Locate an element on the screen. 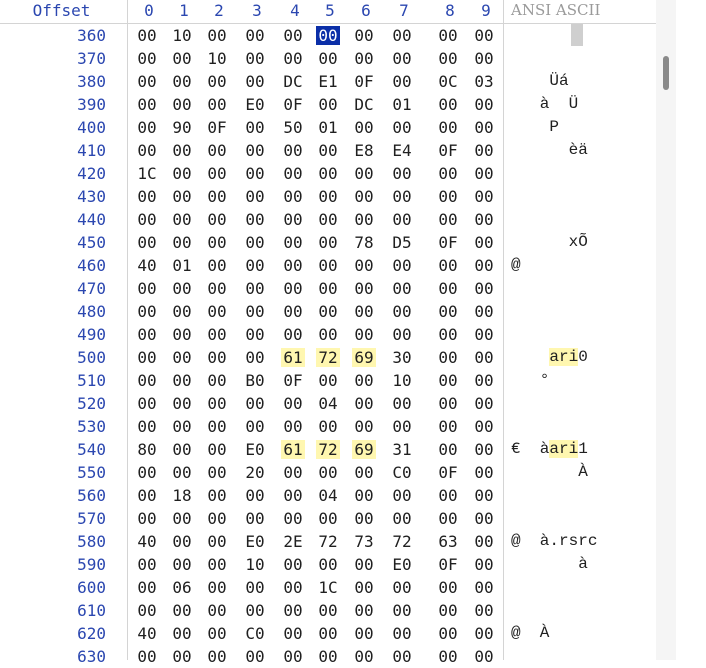 Image resolution: width=706 pixels, height=668 pixels. ascii-text: À is located at coordinates (549, 472).